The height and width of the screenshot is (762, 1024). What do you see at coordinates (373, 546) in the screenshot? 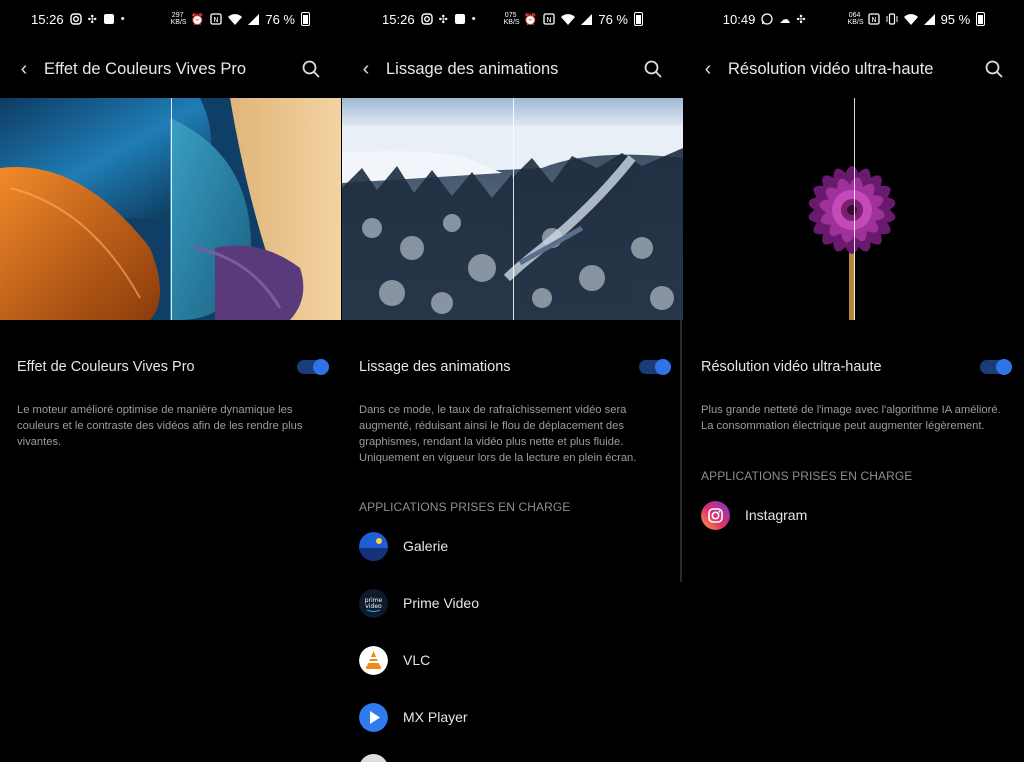
I see `gallery-icon` at bounding box center [373, 546].